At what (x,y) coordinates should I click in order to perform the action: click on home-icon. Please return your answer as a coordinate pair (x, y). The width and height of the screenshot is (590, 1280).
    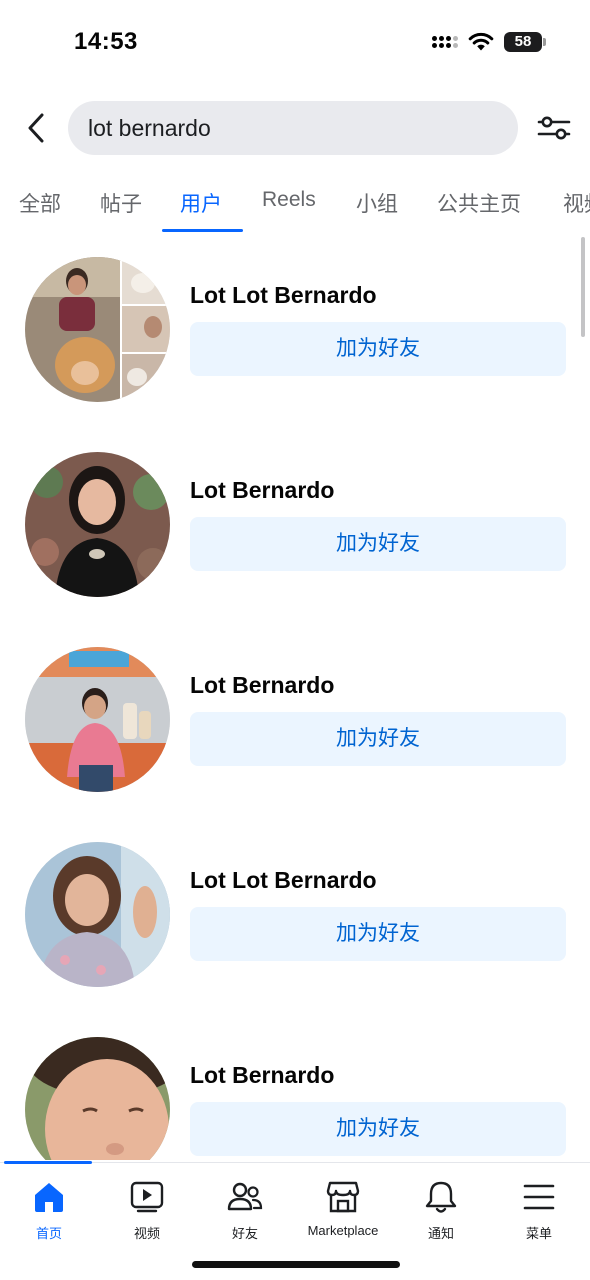
    Looking at the image, I should click on (49, 1197).